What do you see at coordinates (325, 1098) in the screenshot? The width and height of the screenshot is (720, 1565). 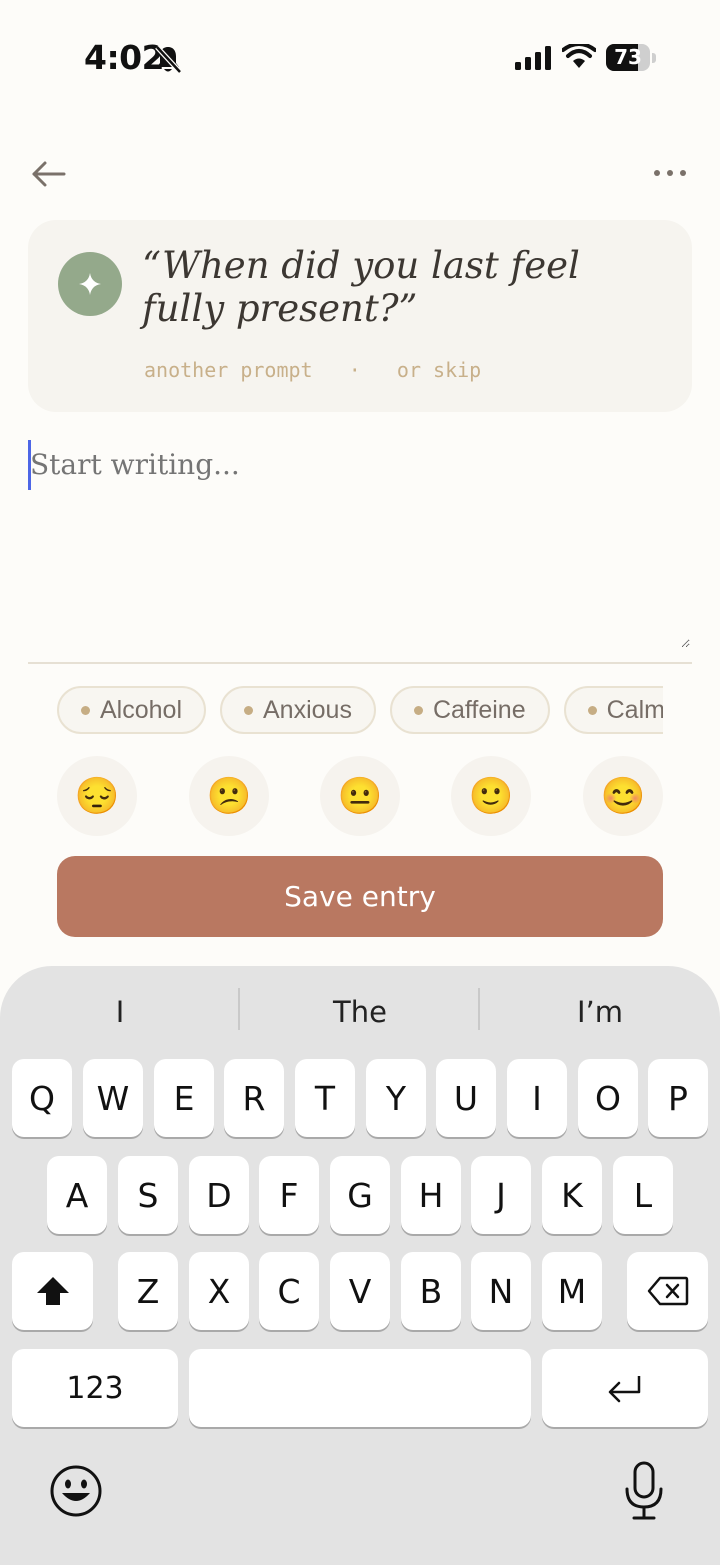 I see `key-t: T` at bounding box center [325, 1098].